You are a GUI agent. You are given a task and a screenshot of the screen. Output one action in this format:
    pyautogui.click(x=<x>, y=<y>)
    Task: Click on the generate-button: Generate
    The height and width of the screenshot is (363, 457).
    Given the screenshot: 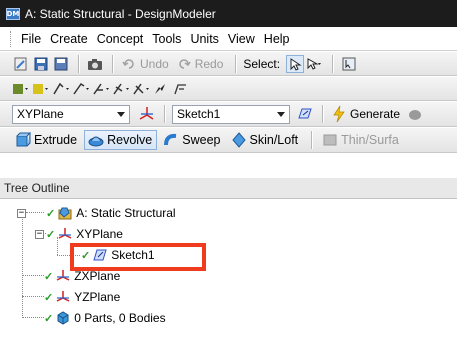 What is the action you would take?
    pyautogui.click(x=375, y=114)
    